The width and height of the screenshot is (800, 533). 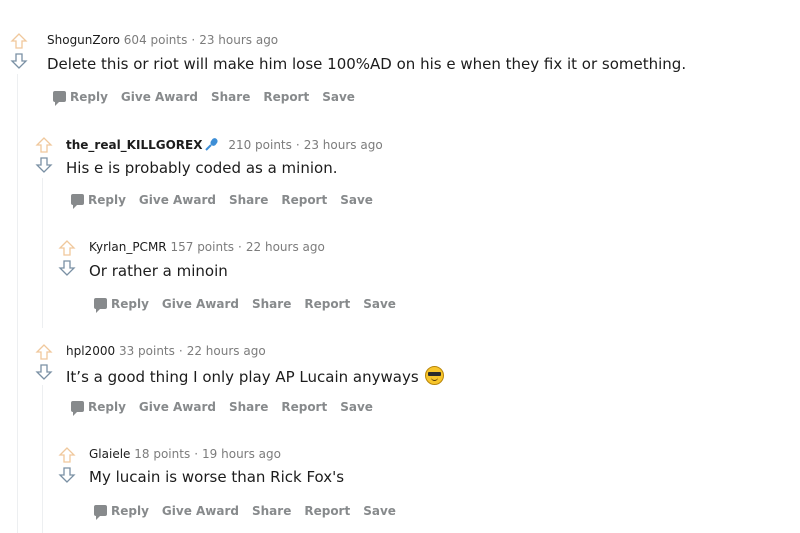 What do you see at coordinates (212, 144) in the screenshot?
I see `microphone-icon` at bounding box center [212, 144].